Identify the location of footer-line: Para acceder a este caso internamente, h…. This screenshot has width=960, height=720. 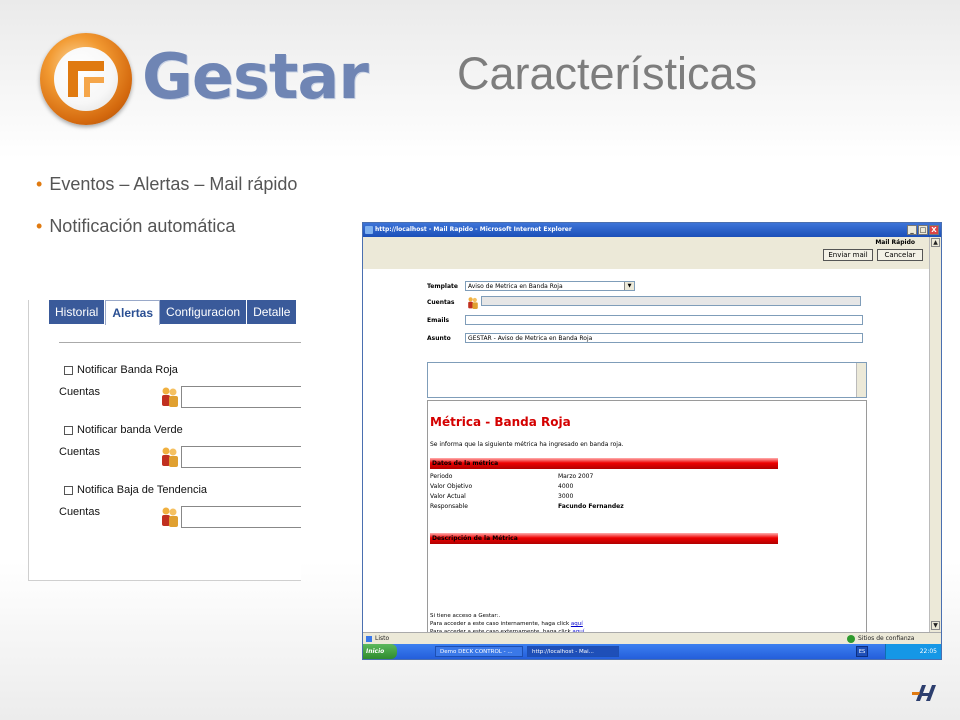
(506, 624).